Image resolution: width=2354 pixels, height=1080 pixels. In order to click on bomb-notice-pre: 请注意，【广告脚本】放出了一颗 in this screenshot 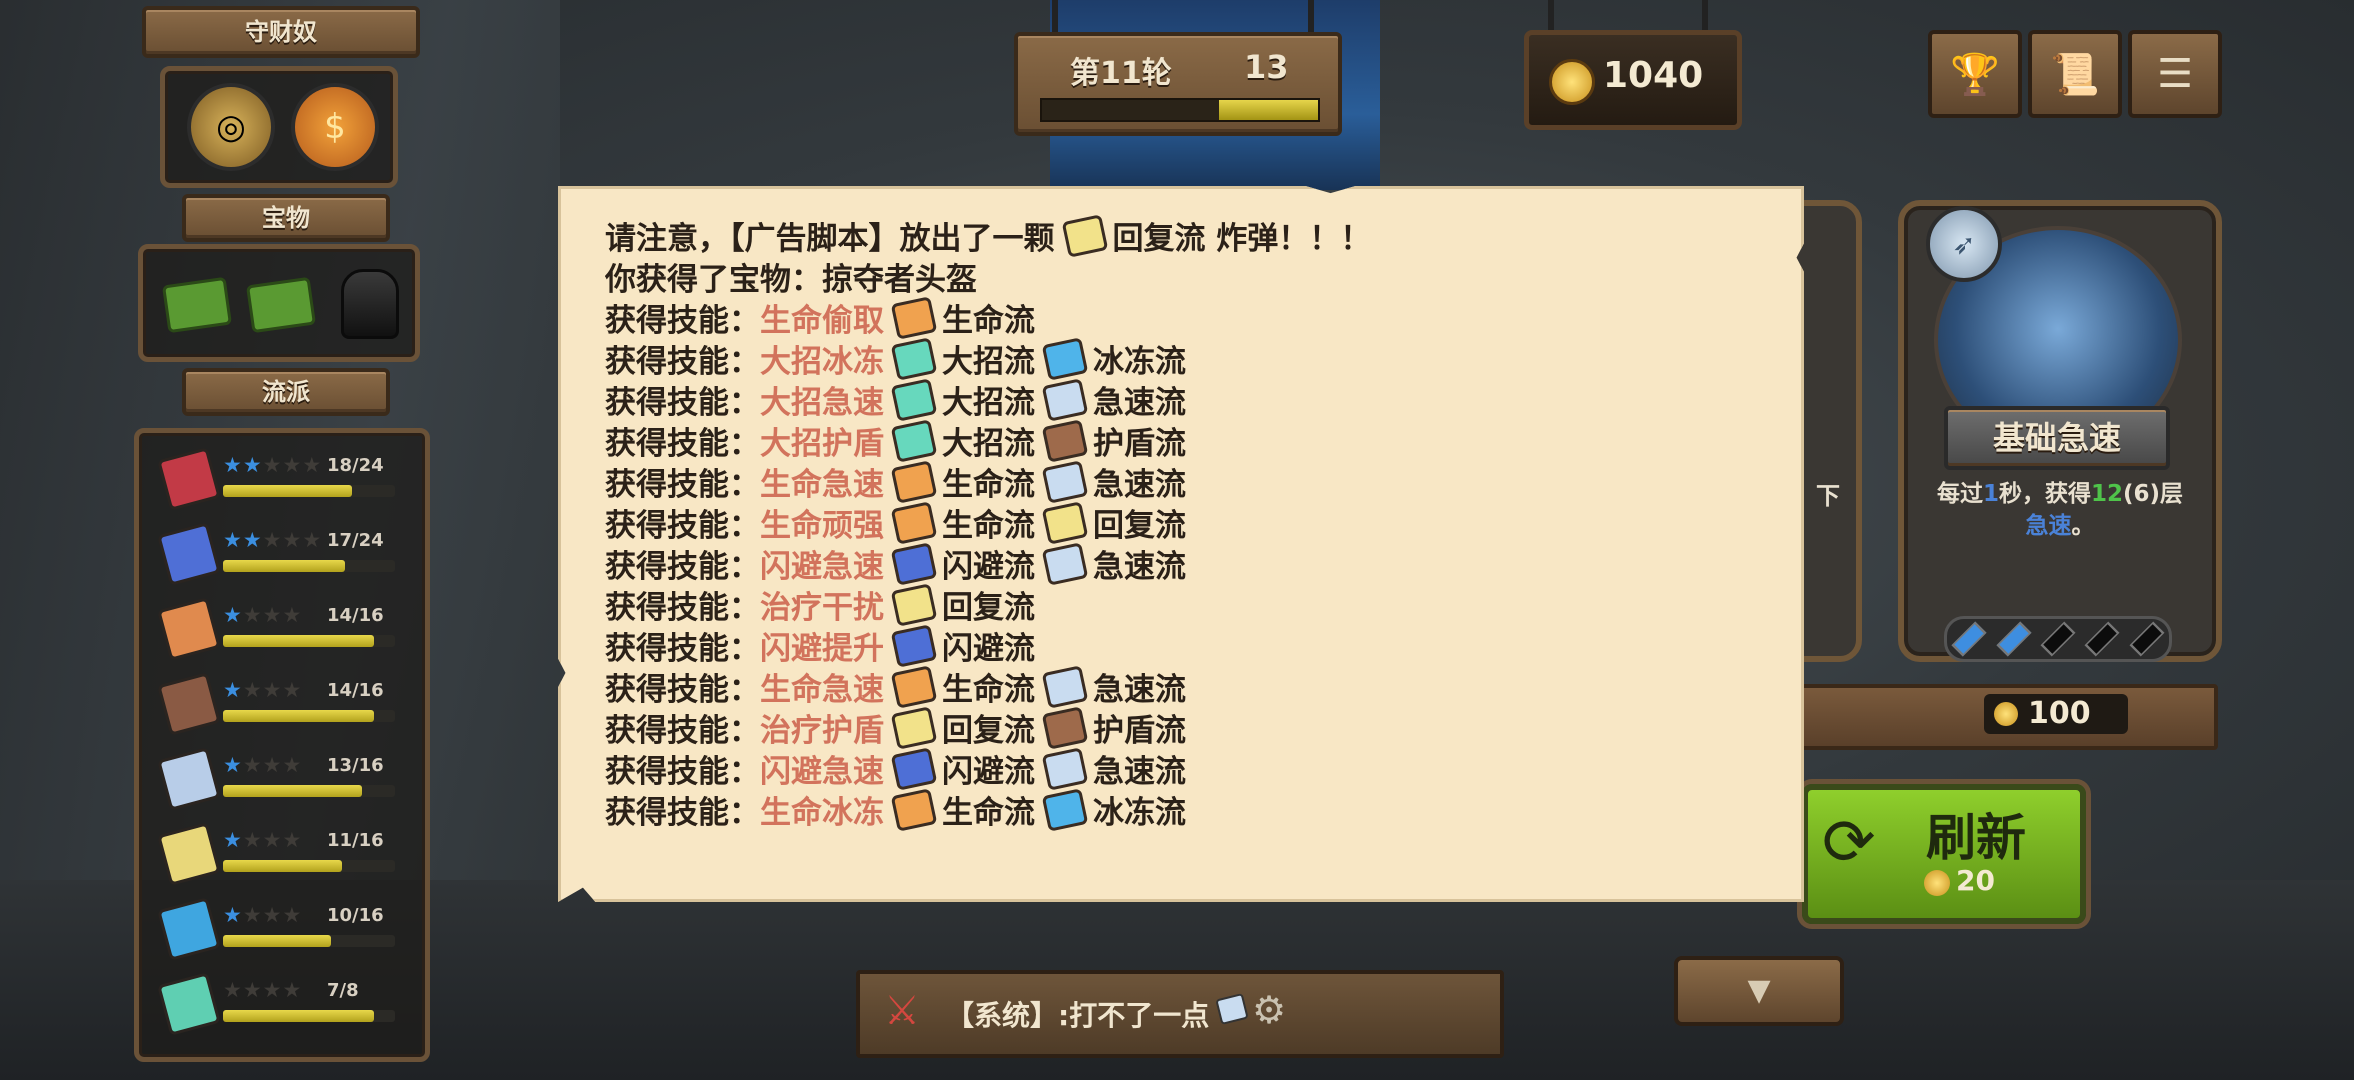, I will do `click(830, 239)`.